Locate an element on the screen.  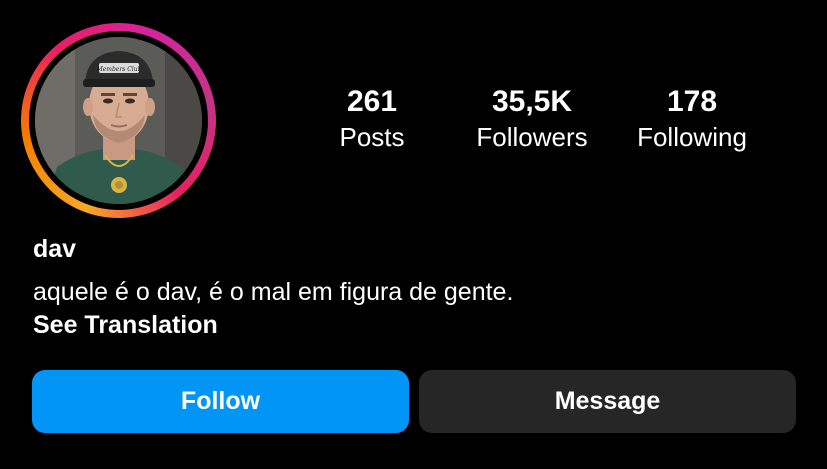
following-count: 178 is located at coordinates (692, 101).